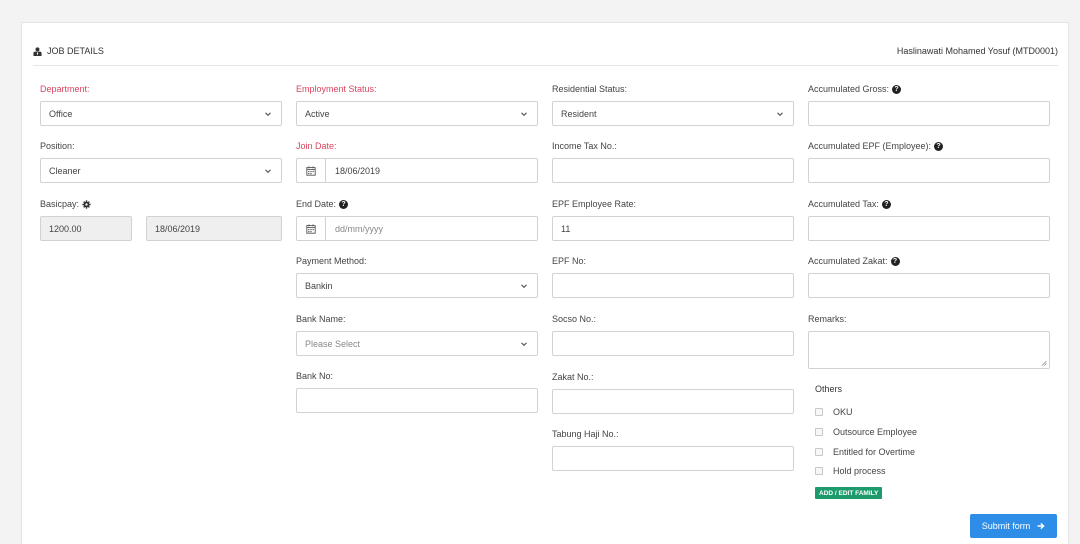  What do you see at coordinates (673, 228) in the screenshot?
I see `epf-rate-input: 11` at bounding box center [673, 228].